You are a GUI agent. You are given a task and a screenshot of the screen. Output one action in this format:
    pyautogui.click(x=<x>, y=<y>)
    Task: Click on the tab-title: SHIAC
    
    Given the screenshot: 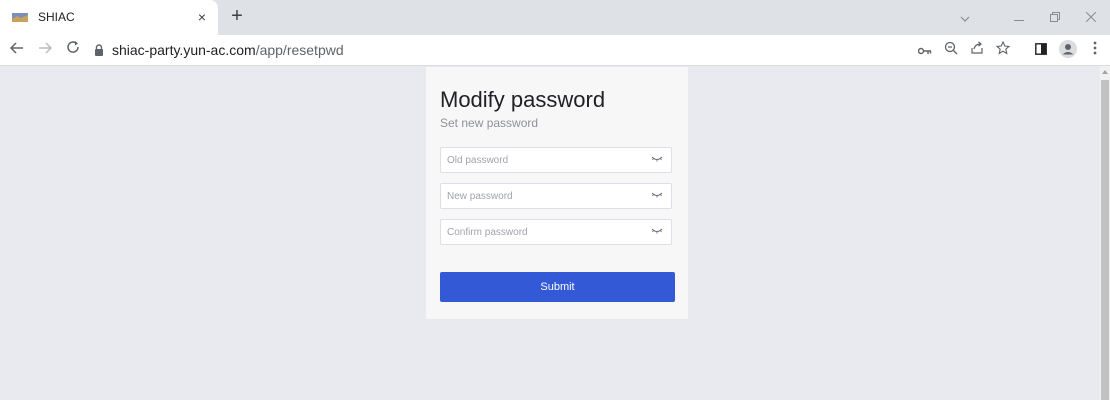 What is the action you would take?
    pyautogui.click(x=56, y=17)
    